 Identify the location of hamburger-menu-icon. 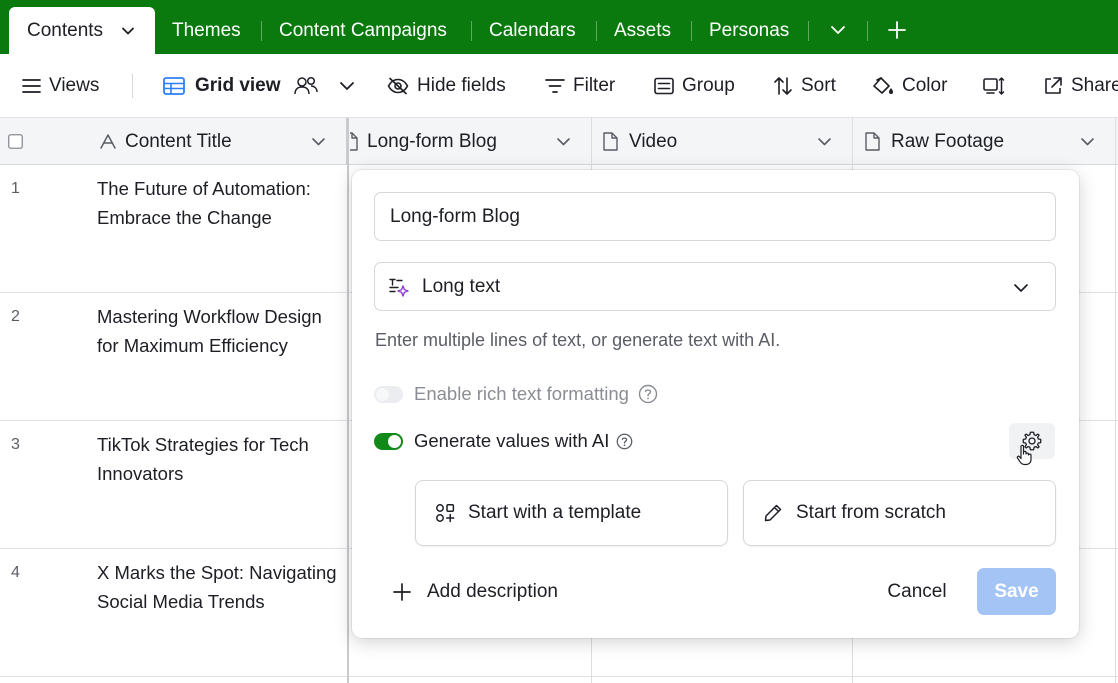
(31, 86).